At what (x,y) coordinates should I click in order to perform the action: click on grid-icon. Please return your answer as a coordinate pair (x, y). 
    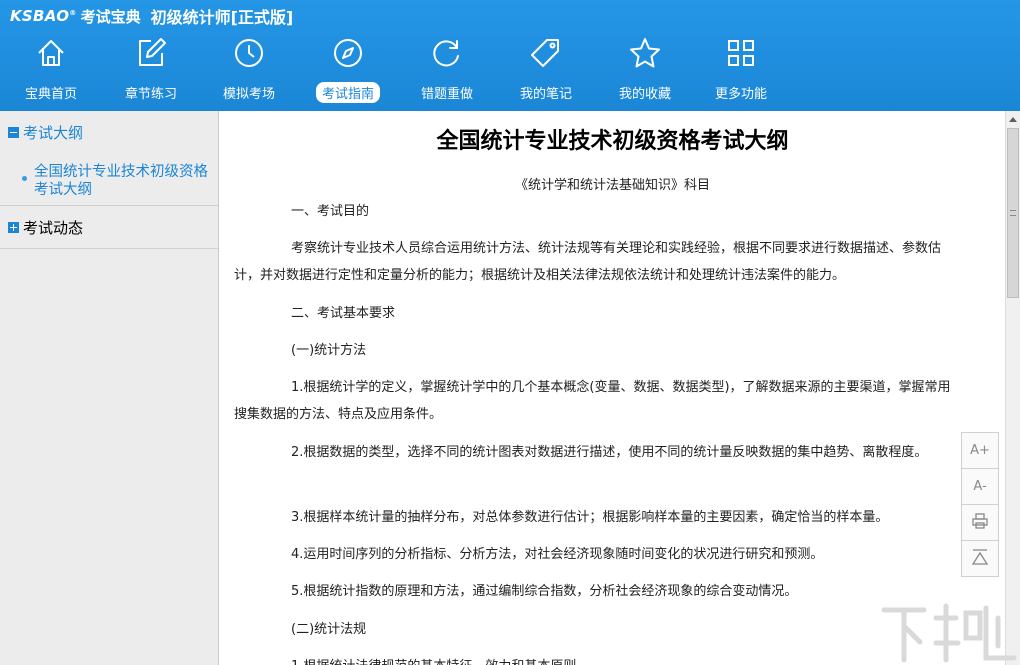
    Looking at the image, I should click on (741, 53).